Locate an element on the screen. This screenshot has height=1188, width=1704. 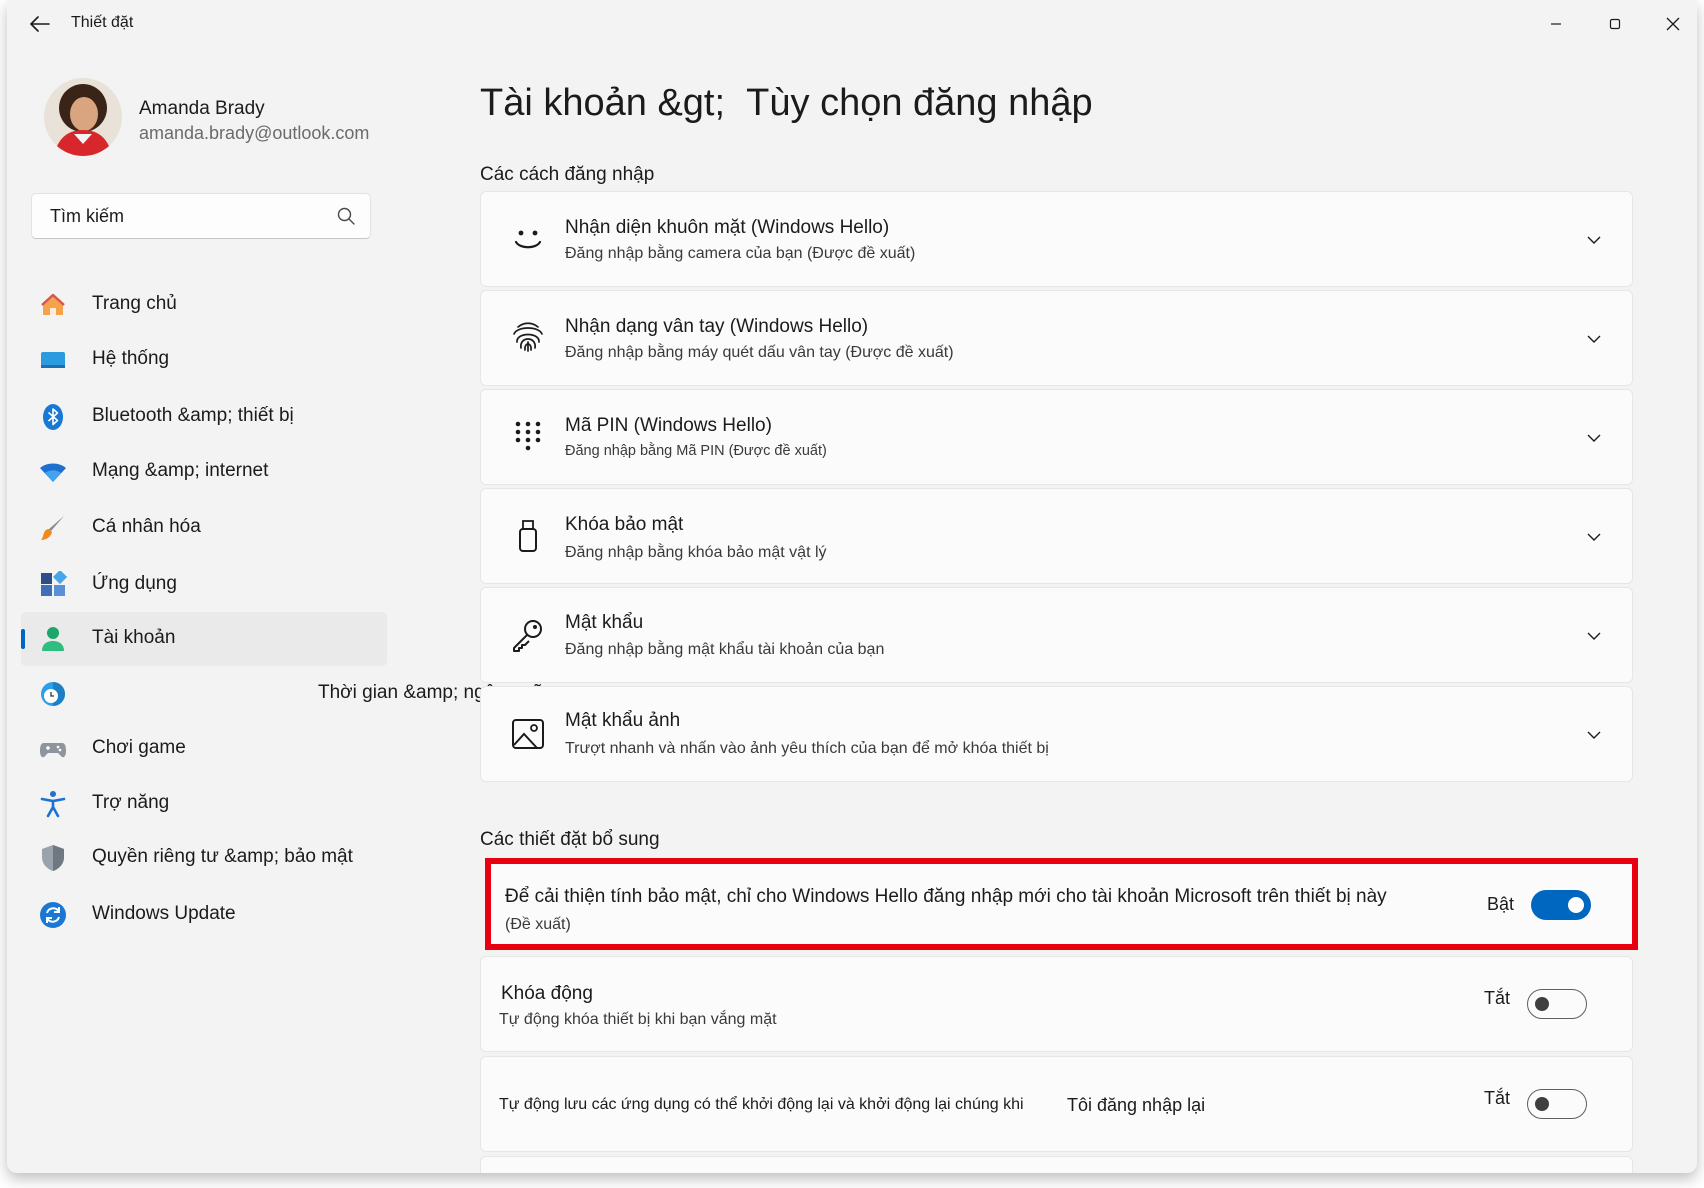
setting-title: Khóa động is located at coordinates (547, 993).